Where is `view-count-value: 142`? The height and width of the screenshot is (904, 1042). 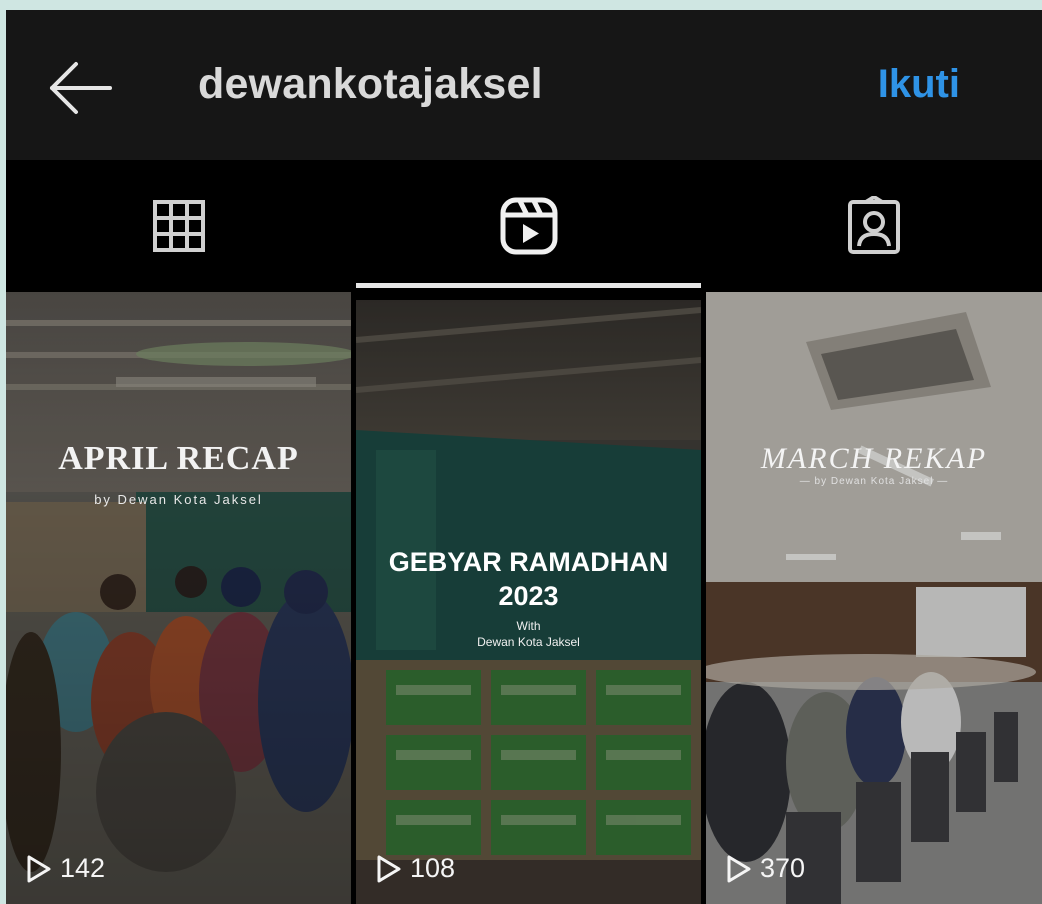 view-count-value: 142 is located at coordinates (83, 868).